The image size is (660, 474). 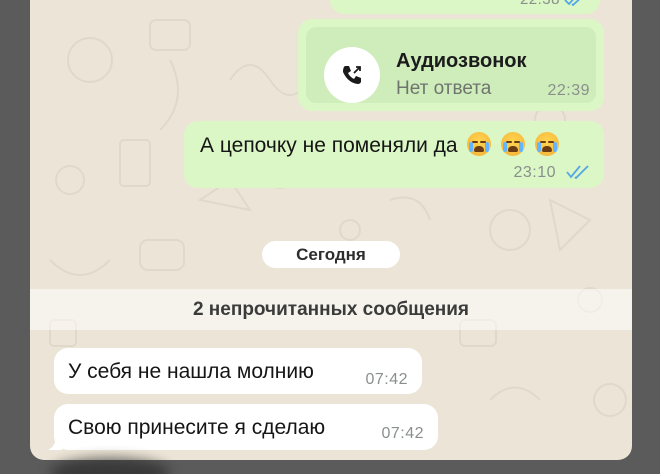 I want to click on message-text: Свою принесите я сделаю, so click(x=197, y=427).